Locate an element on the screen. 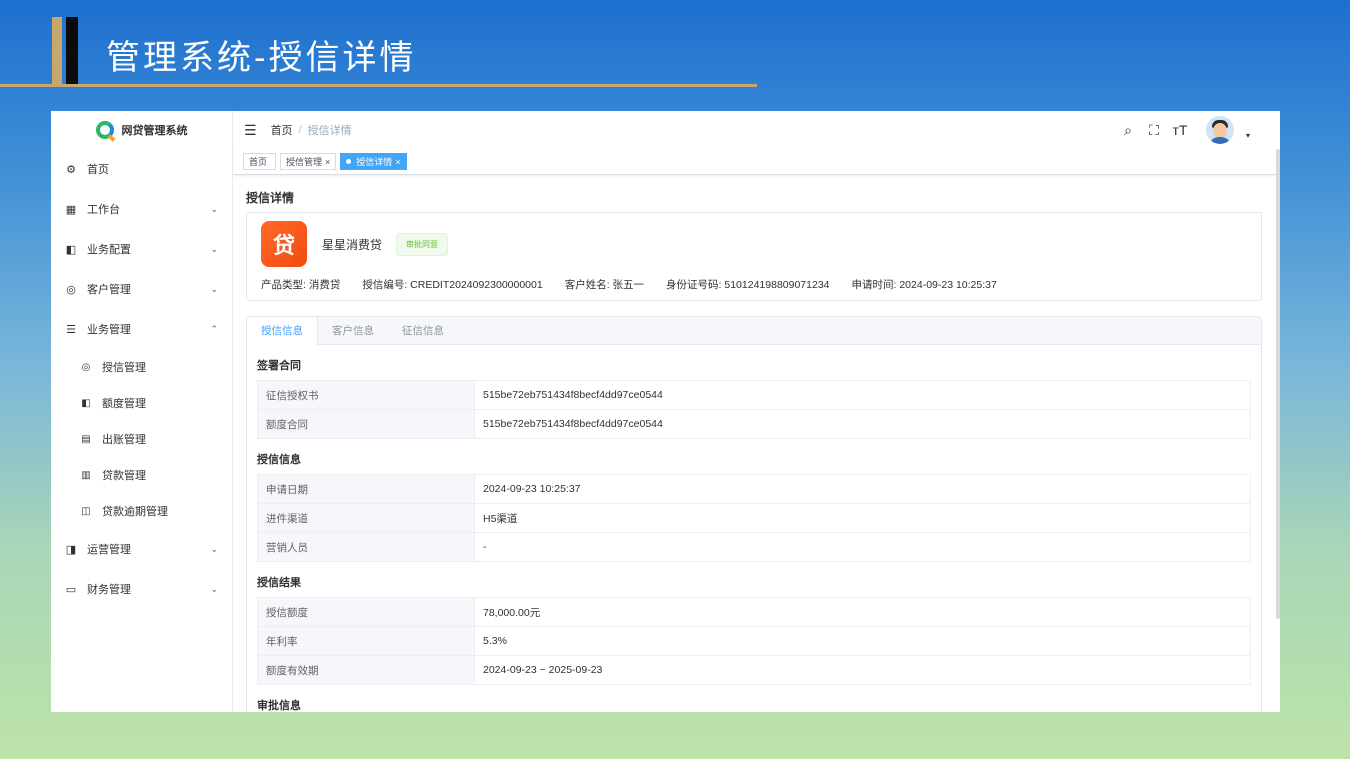 This screenshot has height=759, width=1350. field-label: 授信额度 is located at coordinates (366, 612).